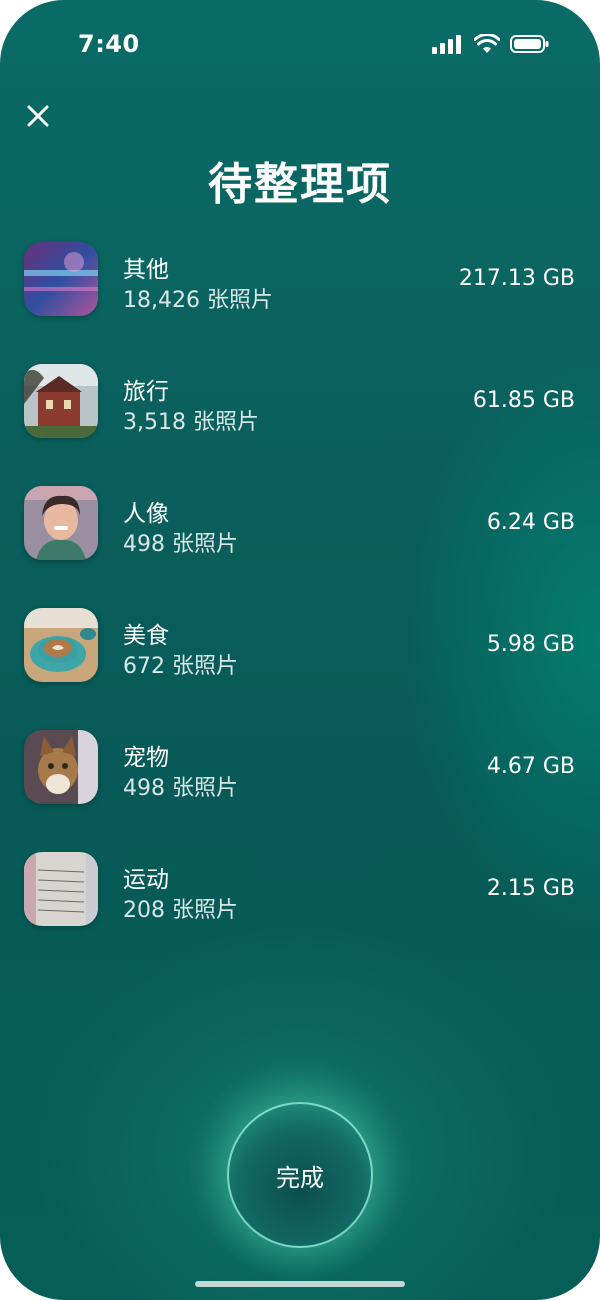 The image size is (600, 1300). Describe the element at coordinates (300, 1284) in the screenshot. I see `home-indicator` at that location.